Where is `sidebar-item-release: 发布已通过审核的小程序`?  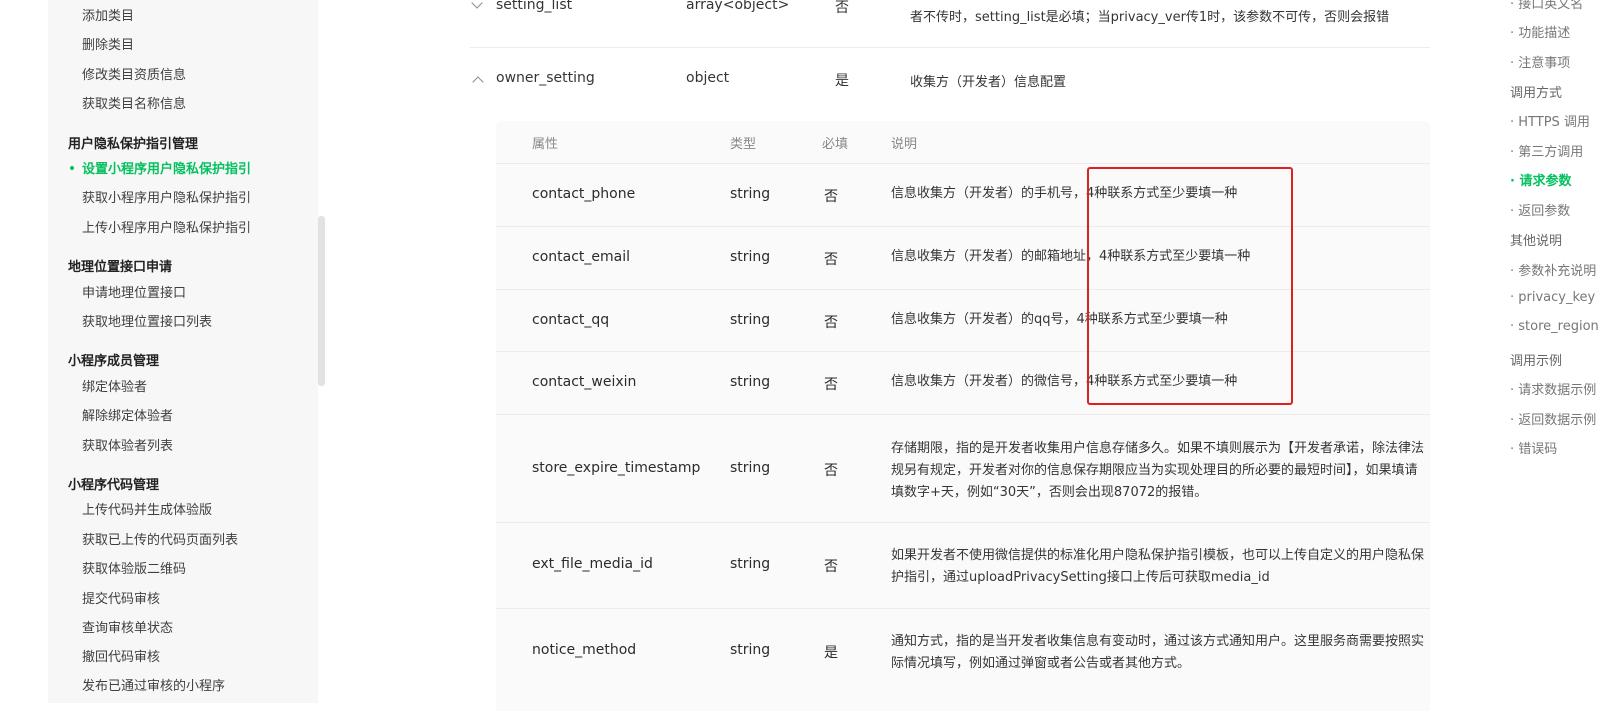 sidebar-item-release: 发布已通过审核的小程序 is located at coordinates (153, 684).